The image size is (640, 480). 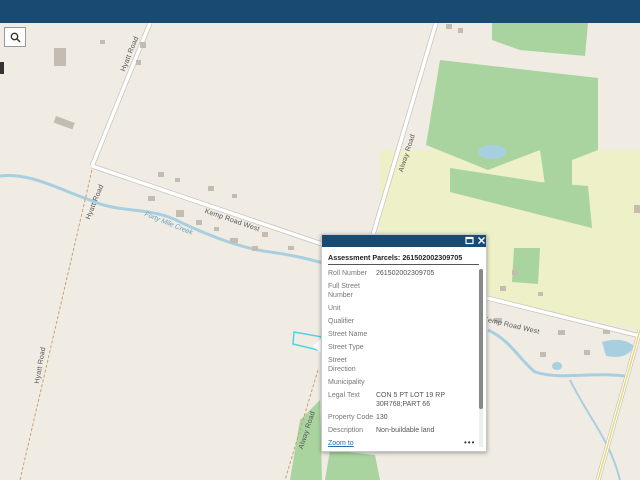 I want to click on attribute-row: Street Type, so click(x=402, y=347).